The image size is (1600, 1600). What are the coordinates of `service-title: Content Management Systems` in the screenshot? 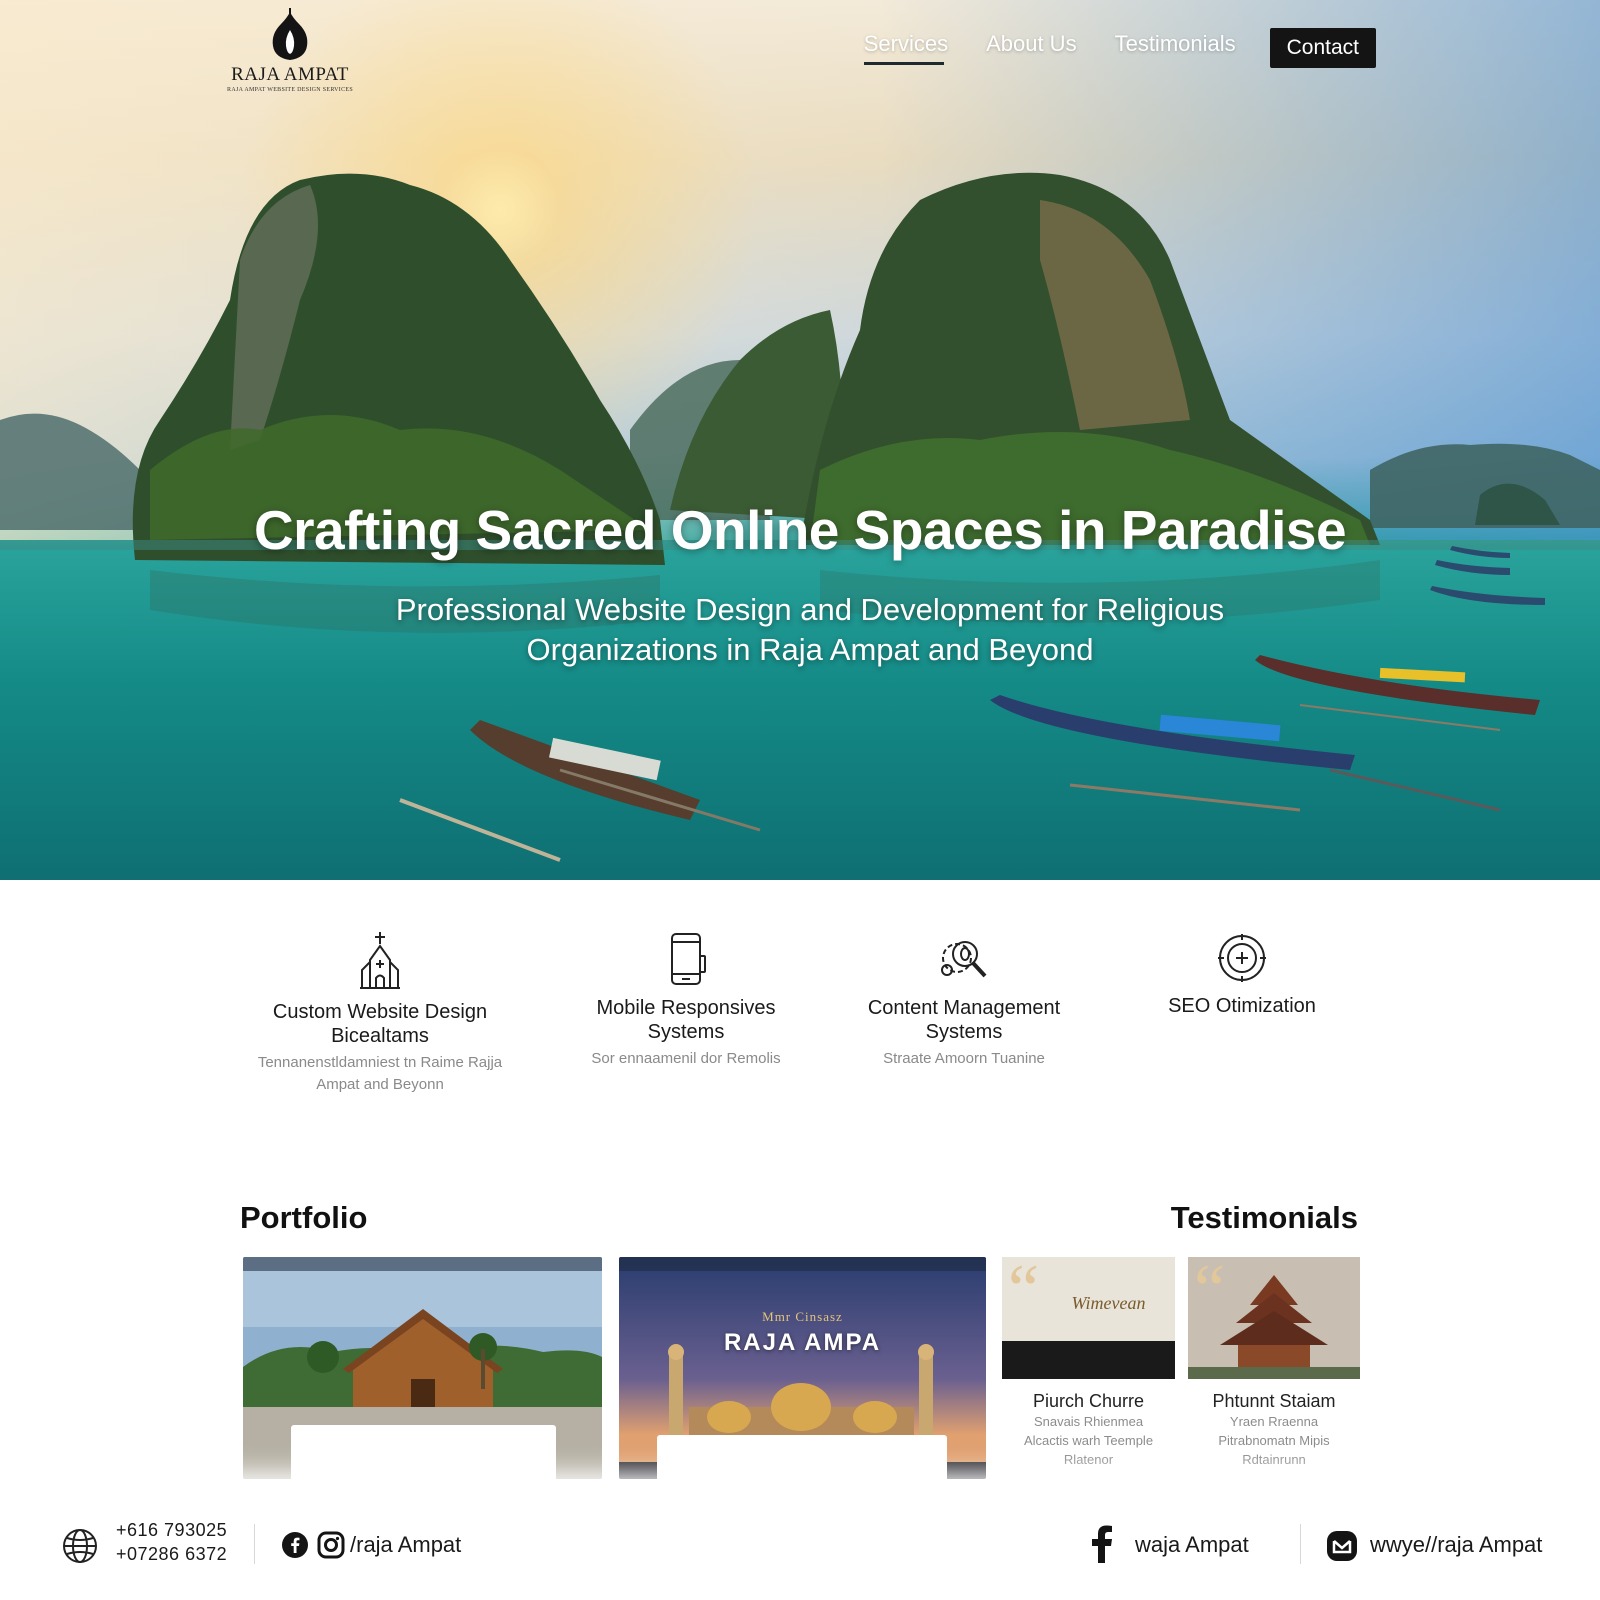 It's located at (964, 1020).